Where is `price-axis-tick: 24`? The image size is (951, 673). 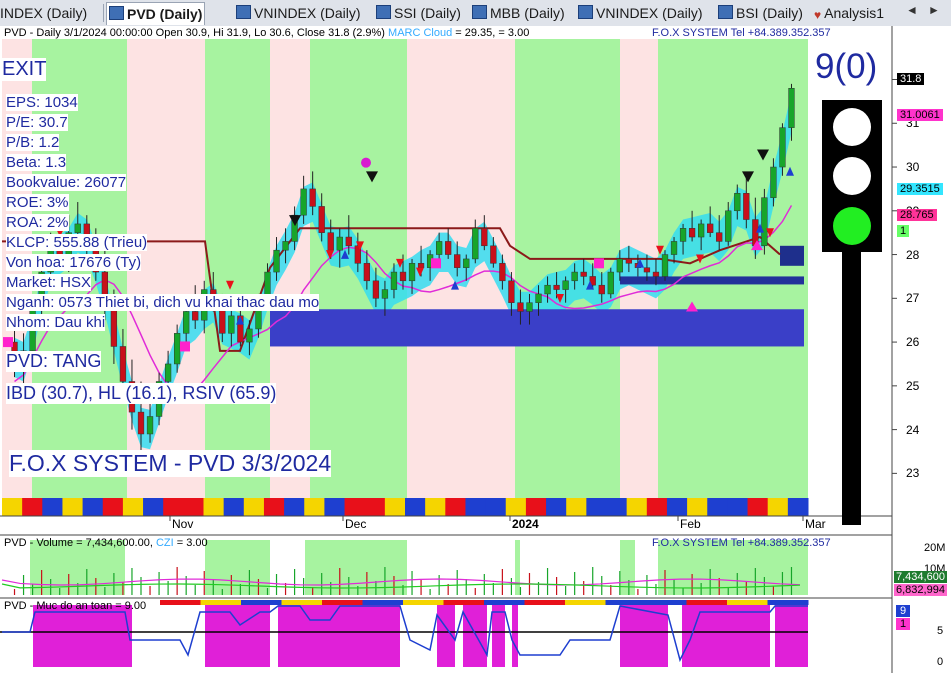
price-axis-tick: 24 is located at coordinates (913, 429).